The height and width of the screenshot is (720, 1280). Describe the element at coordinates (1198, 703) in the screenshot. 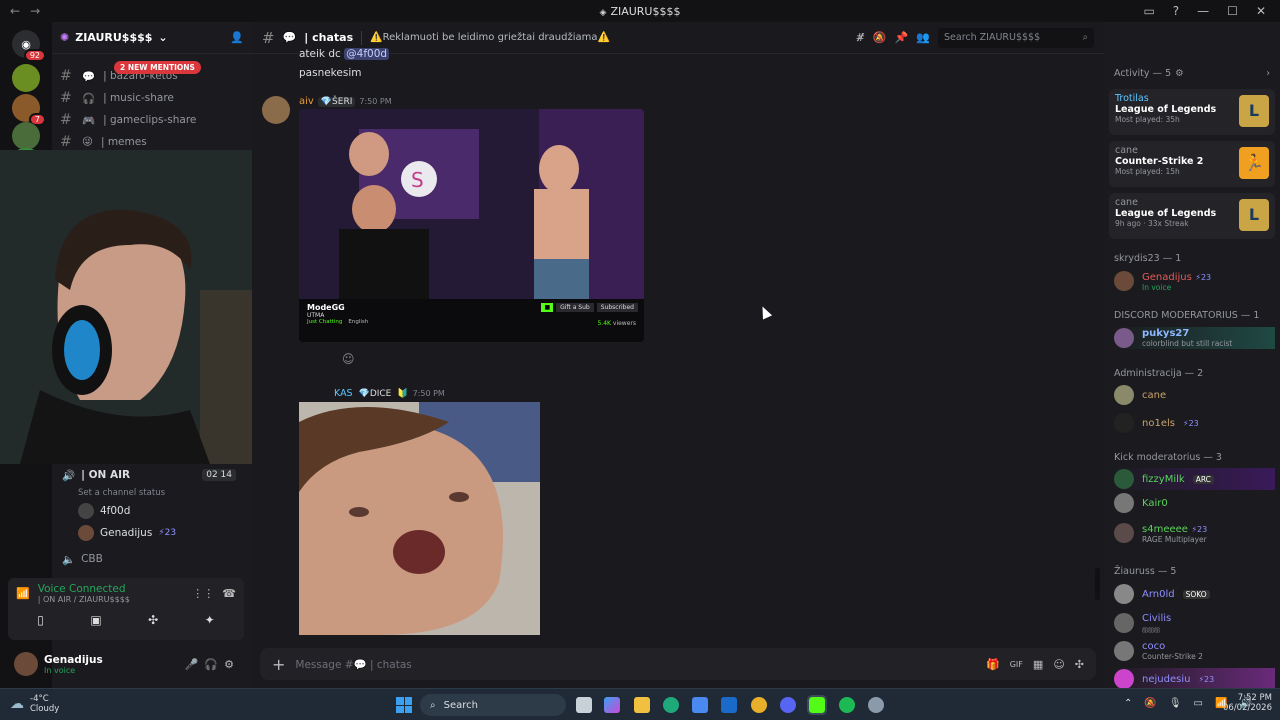

I see `display-icon: ▭` at that location.